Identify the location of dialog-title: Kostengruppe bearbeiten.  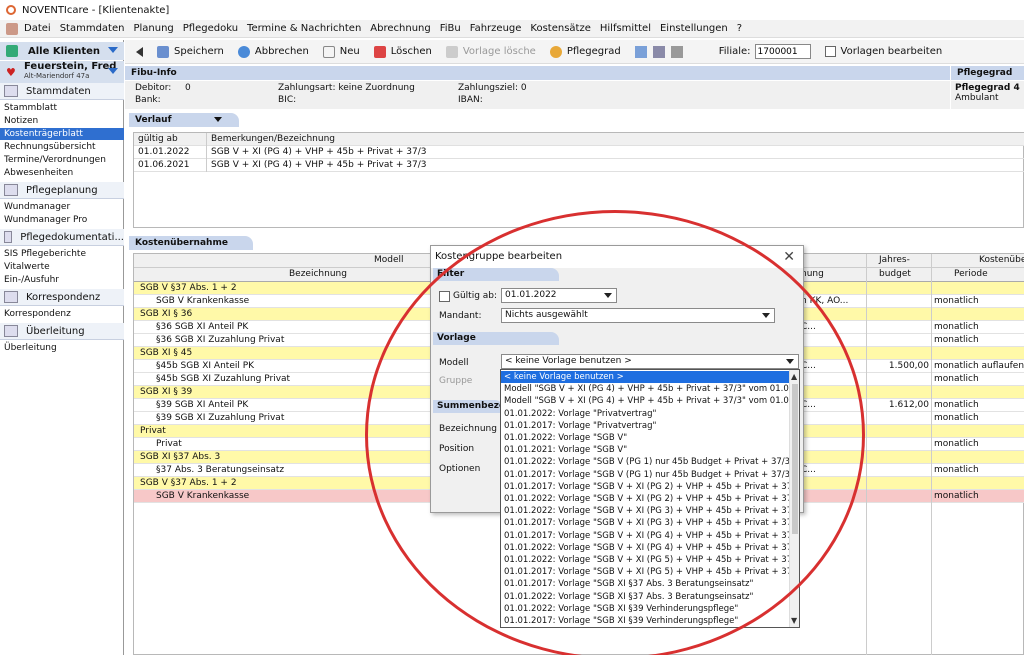
(617, 257).